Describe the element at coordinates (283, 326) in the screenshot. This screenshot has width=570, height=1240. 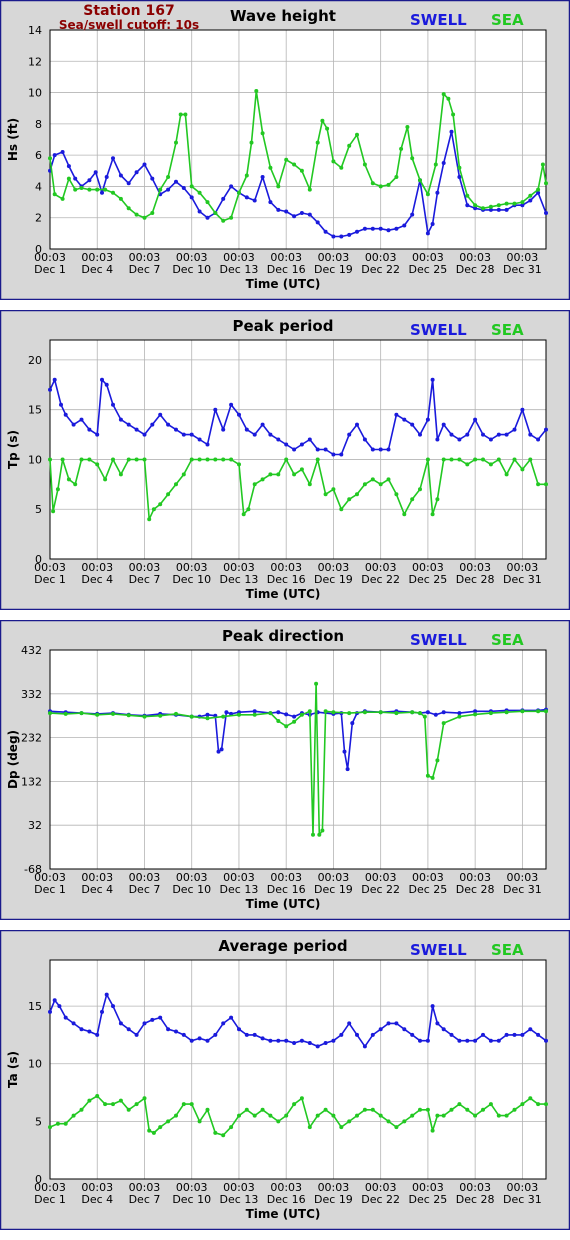
I see `chart-title: Peak period` at that location.